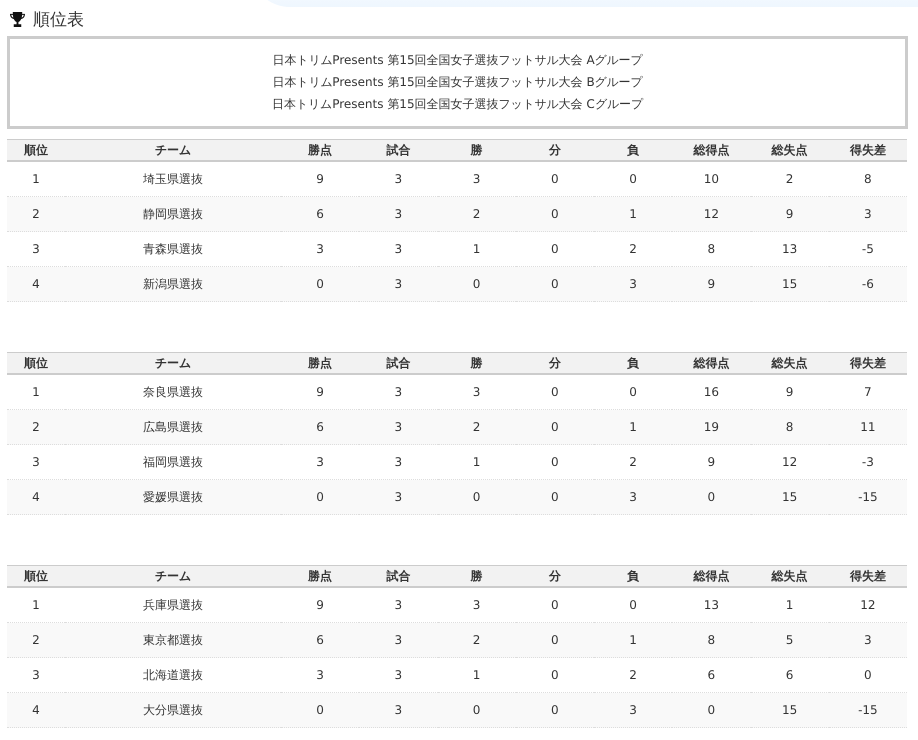 The width and height of the screenshot is (918, 740). What do you see at coordinates (867, 427) in the screenshot?
I see `table-cell: 11` at bounding box center [867, 427].